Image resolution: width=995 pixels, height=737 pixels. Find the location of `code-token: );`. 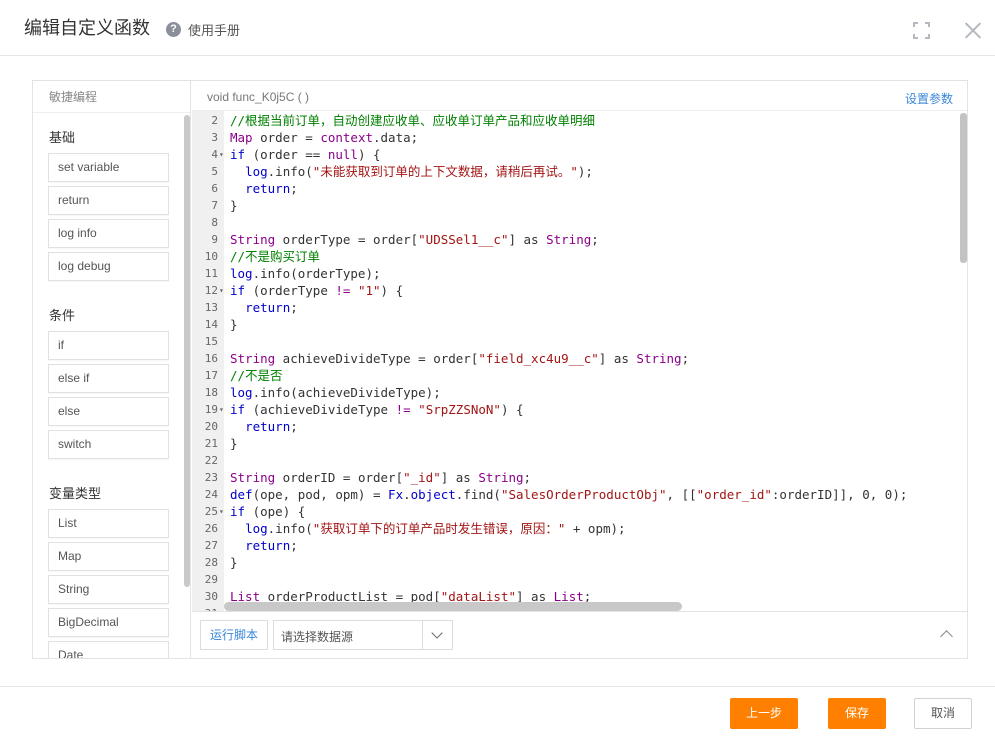

code-token: ); is located at coordinates (585, 171).